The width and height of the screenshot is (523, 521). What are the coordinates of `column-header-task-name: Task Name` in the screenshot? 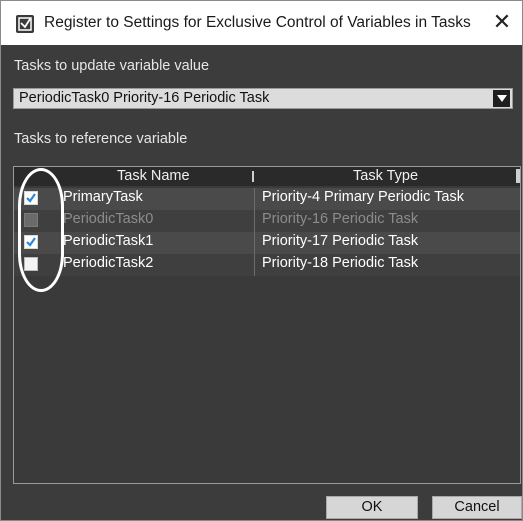 It's located at (153, 176).